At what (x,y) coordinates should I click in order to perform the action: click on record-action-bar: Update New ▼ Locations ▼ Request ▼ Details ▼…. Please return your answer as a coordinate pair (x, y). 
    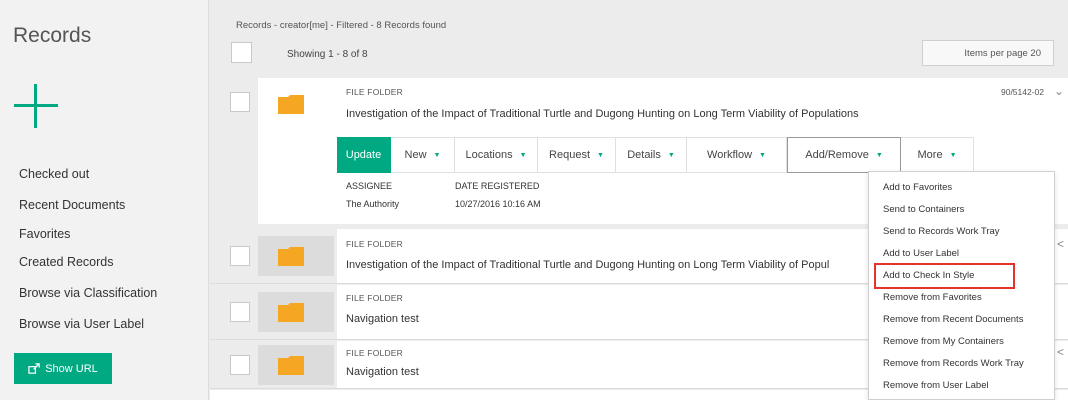
    Looking at the image, I should click on (655, 155).